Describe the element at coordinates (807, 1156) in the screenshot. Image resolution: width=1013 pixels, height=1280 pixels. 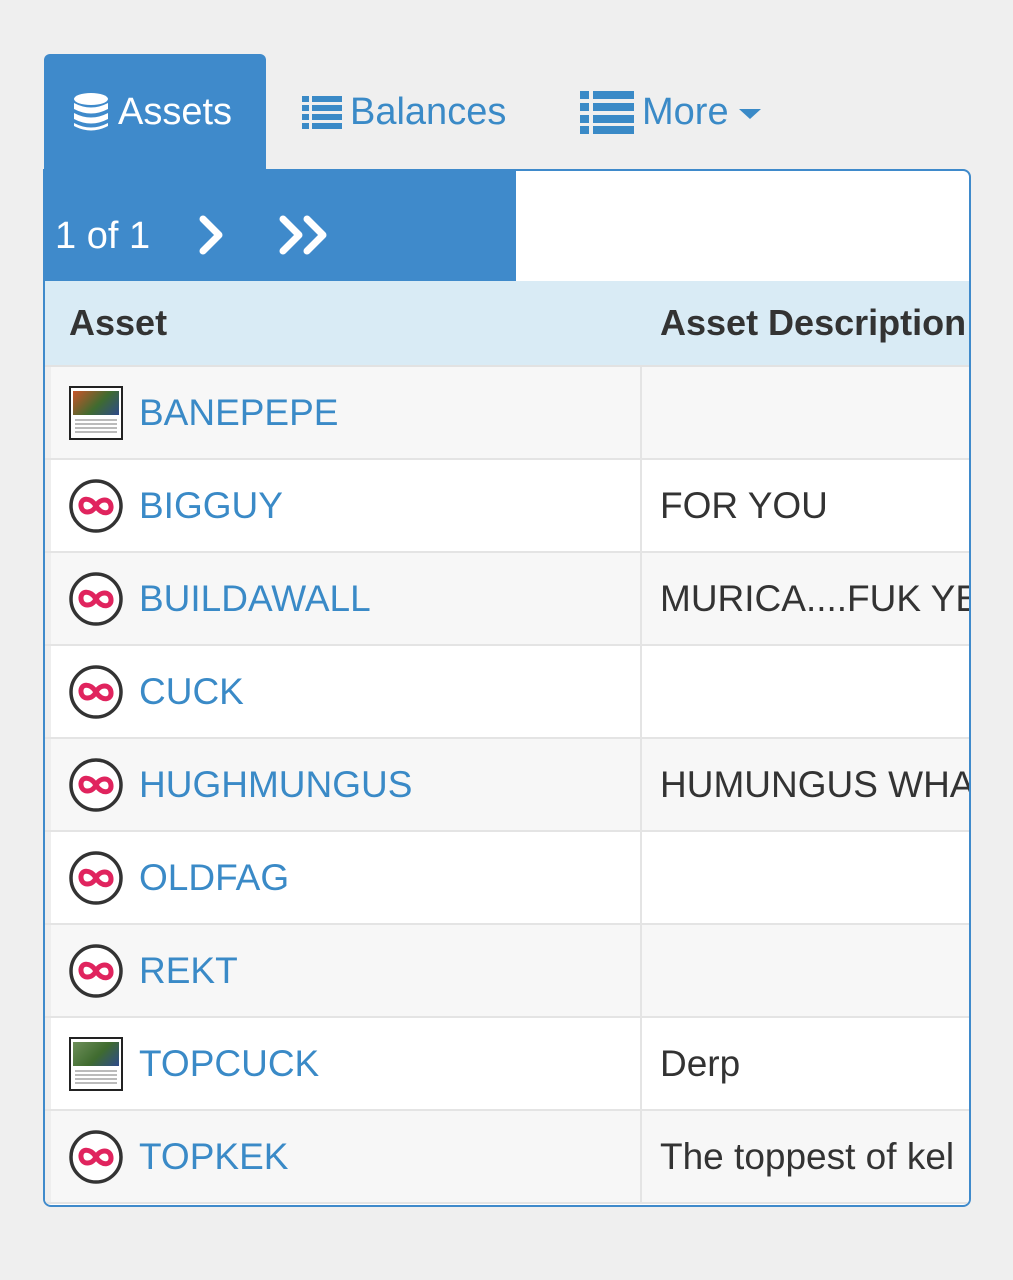
I see `asset-description-cell: The toppest of kel` at that location.